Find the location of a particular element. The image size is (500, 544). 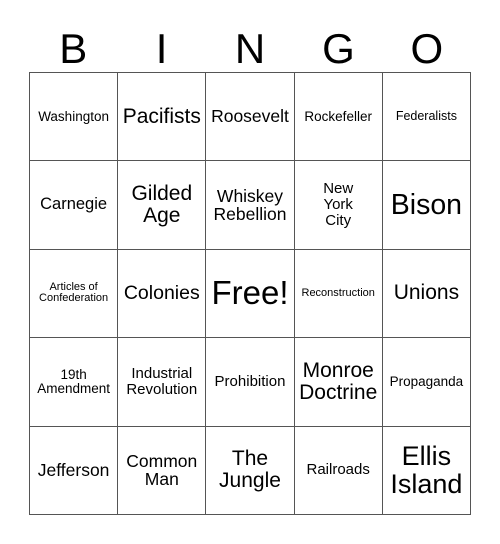

bingo-cell: Monroe Doctrine is located at coordinates (338, 382).